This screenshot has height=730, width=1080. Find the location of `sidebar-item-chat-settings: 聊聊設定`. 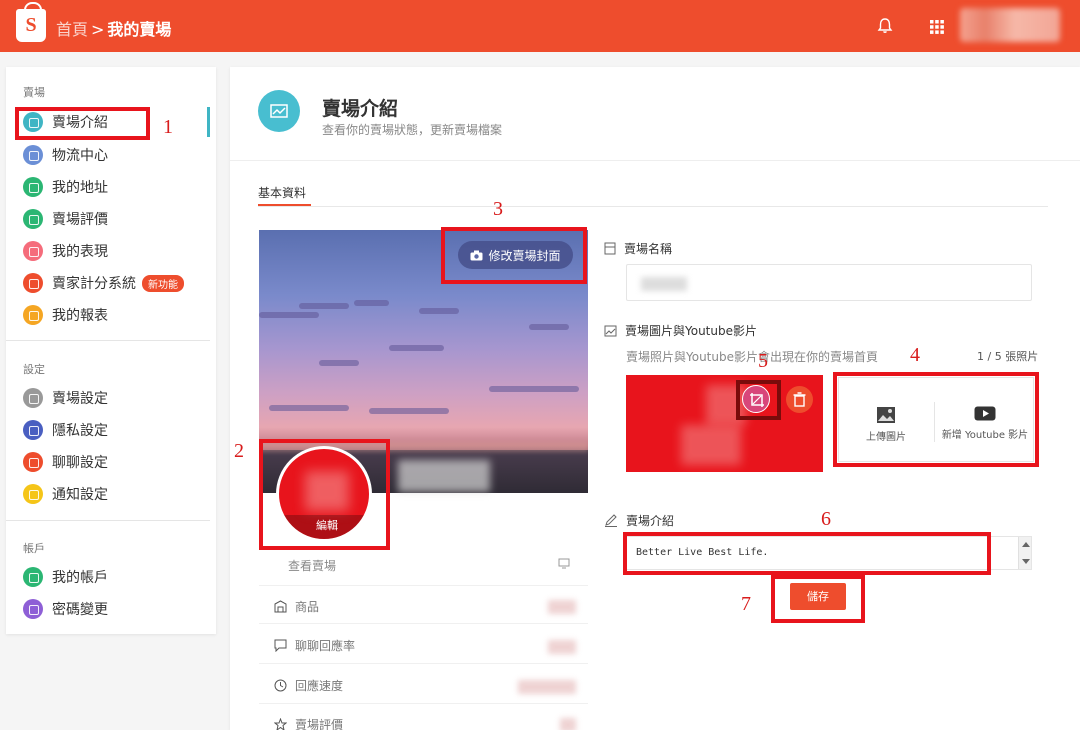

sidebar-item-chat-settings: 聊聊設定 is located at coordinates (118, 462).